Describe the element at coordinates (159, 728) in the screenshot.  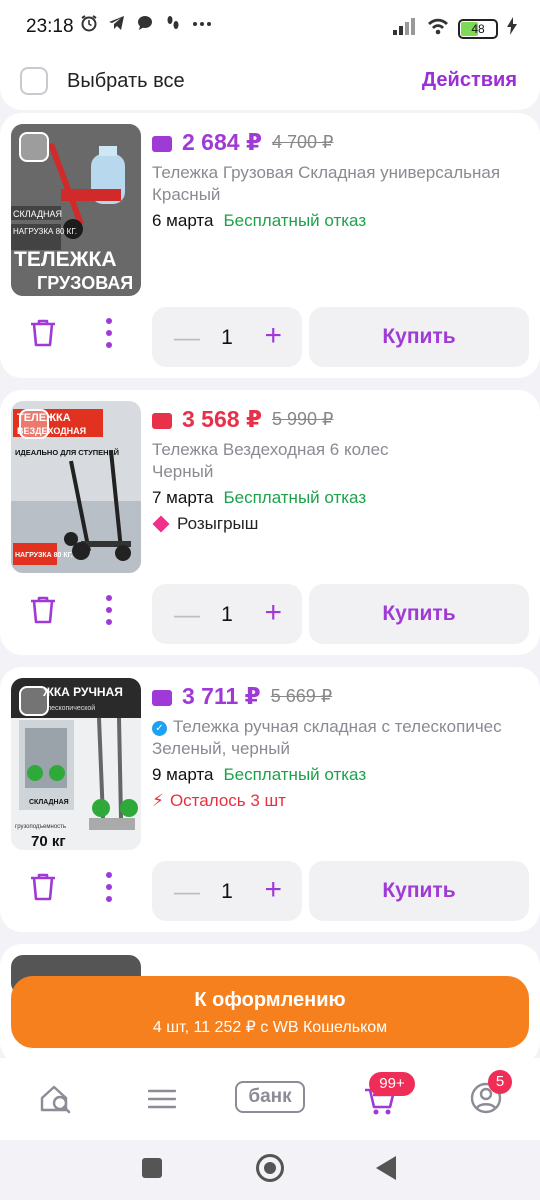
I see `verified-icon: ✓` at that location.